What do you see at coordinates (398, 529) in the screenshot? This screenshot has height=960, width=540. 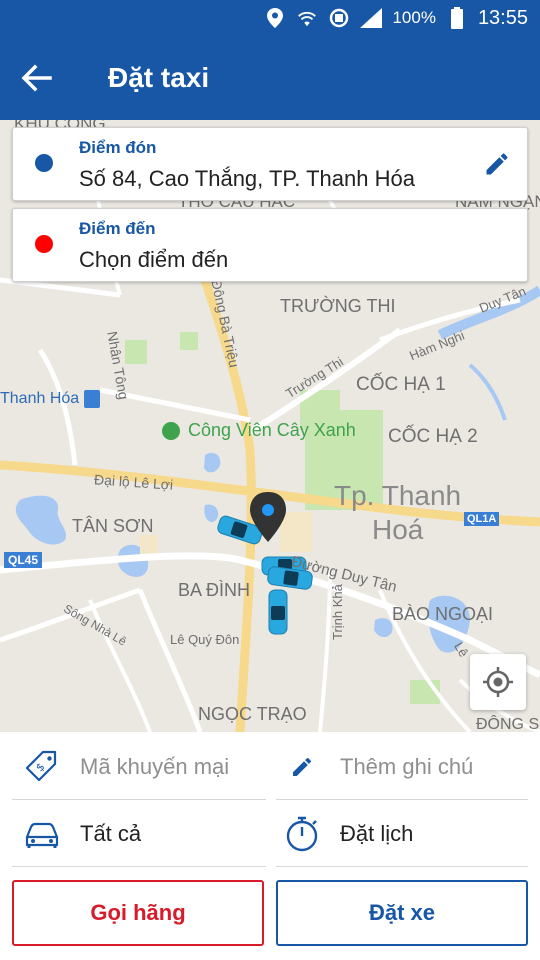 I see `map-label: Hoá` at bounding box center [398, 529].